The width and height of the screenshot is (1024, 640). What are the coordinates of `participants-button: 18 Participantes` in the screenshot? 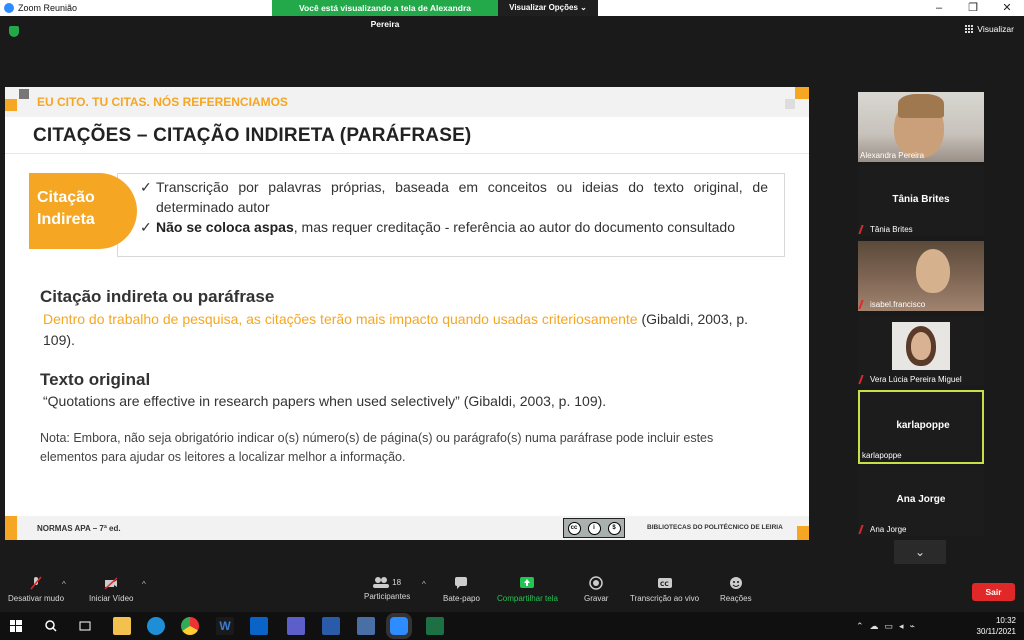 It's located at (387, 588).